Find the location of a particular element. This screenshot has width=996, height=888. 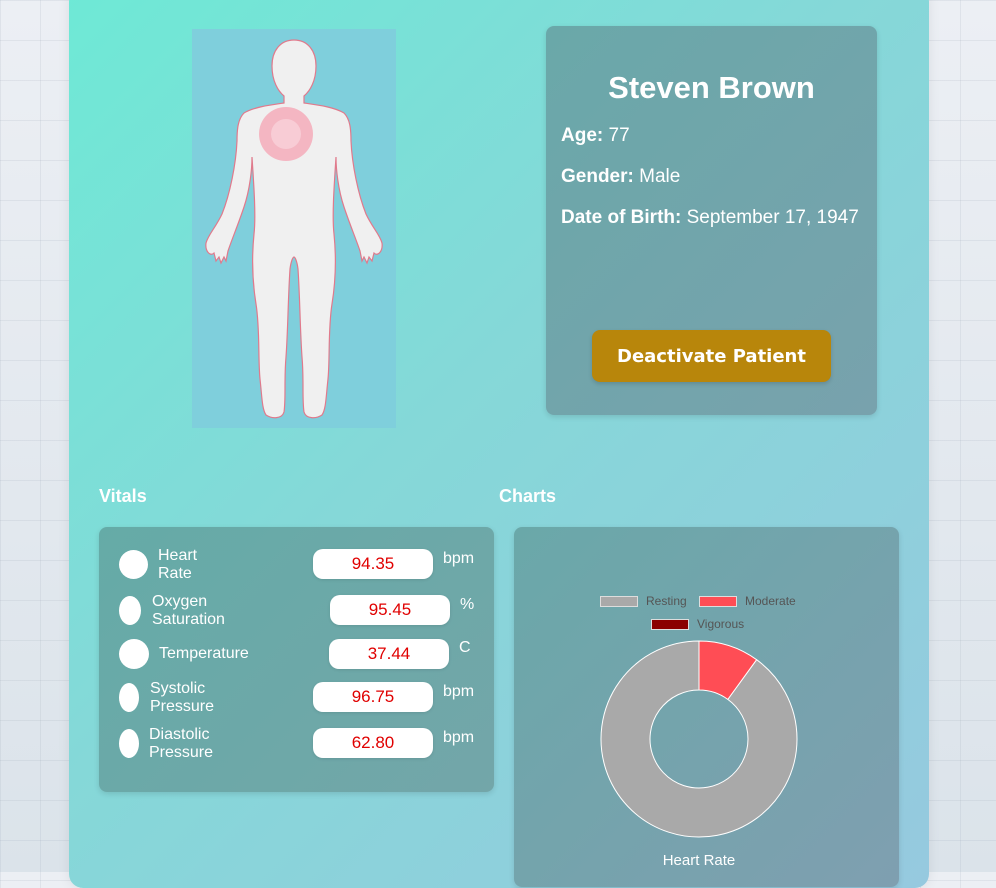

chart-title: Heart Rate is located at coordinates (699, 860).